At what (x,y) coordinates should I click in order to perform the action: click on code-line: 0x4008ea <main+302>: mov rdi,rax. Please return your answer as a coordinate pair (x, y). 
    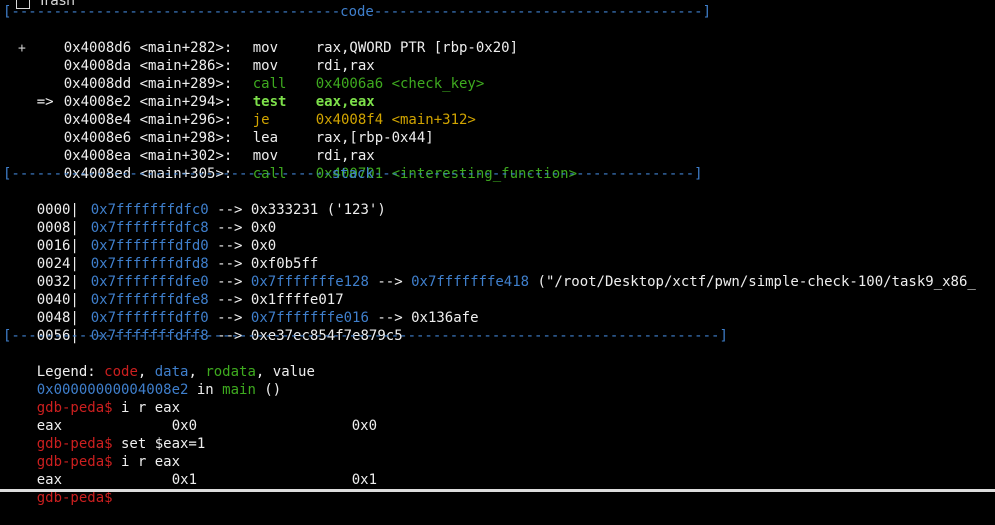
    Looking at the image, I should click on (219, 156).